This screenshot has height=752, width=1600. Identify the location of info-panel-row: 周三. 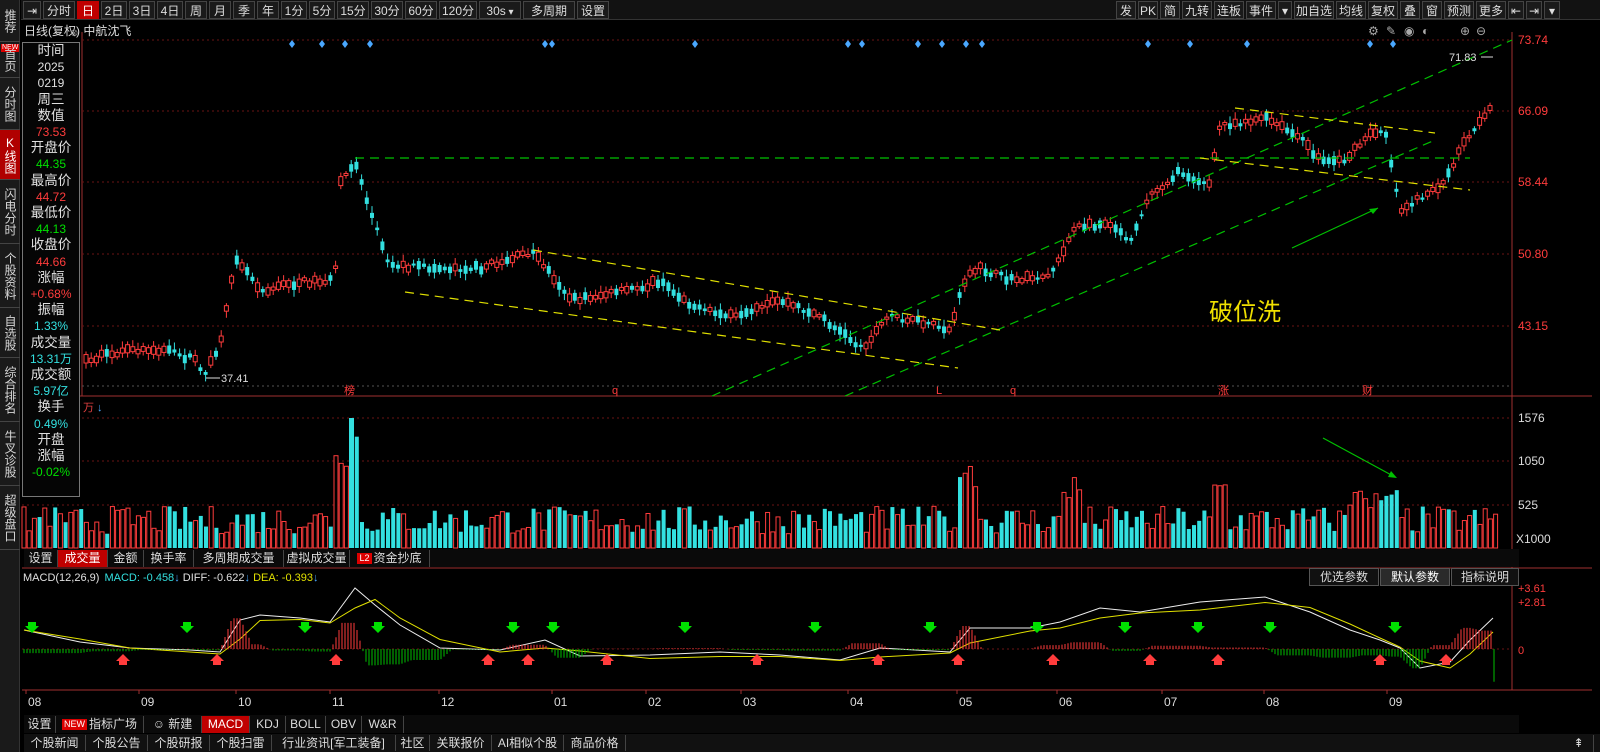
(51, 99).